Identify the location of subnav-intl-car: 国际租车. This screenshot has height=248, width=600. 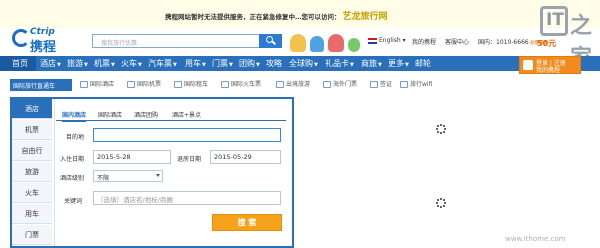
(191, 83).